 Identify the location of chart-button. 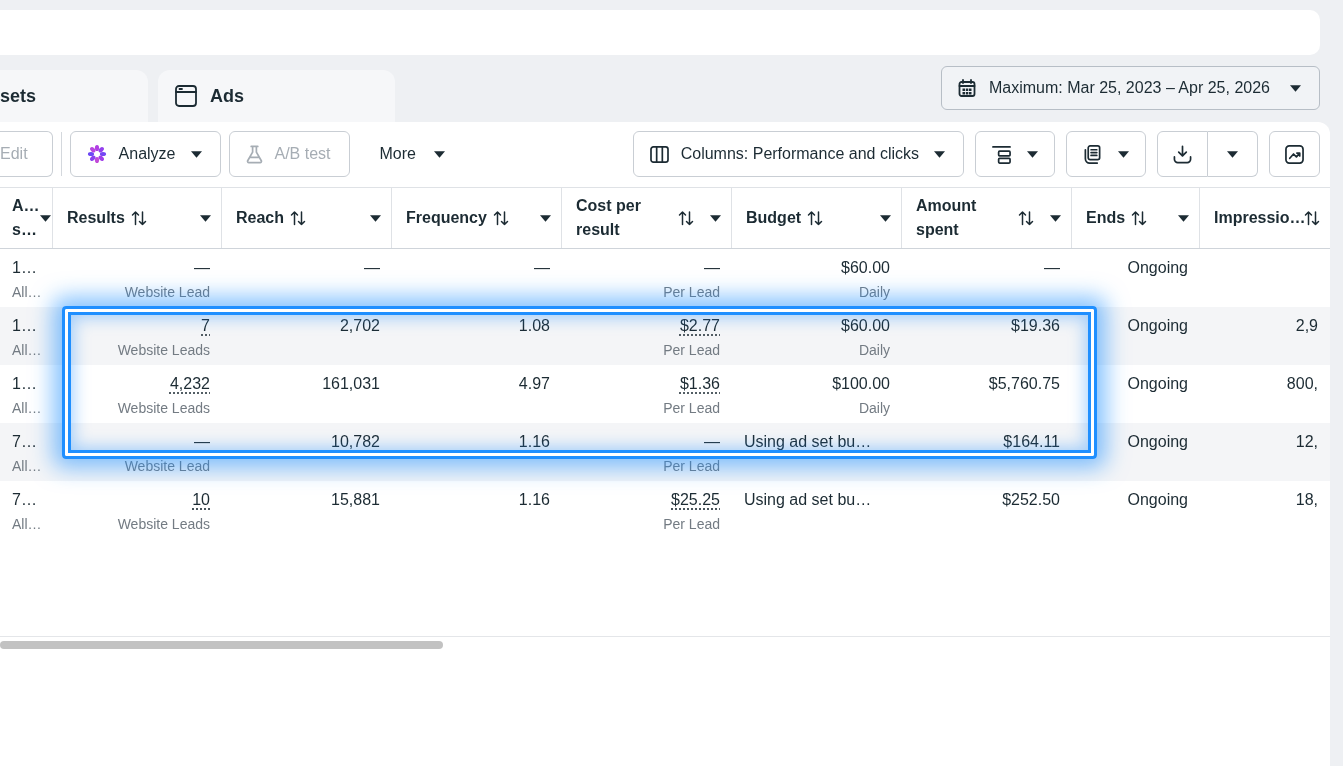
(1294, 154).